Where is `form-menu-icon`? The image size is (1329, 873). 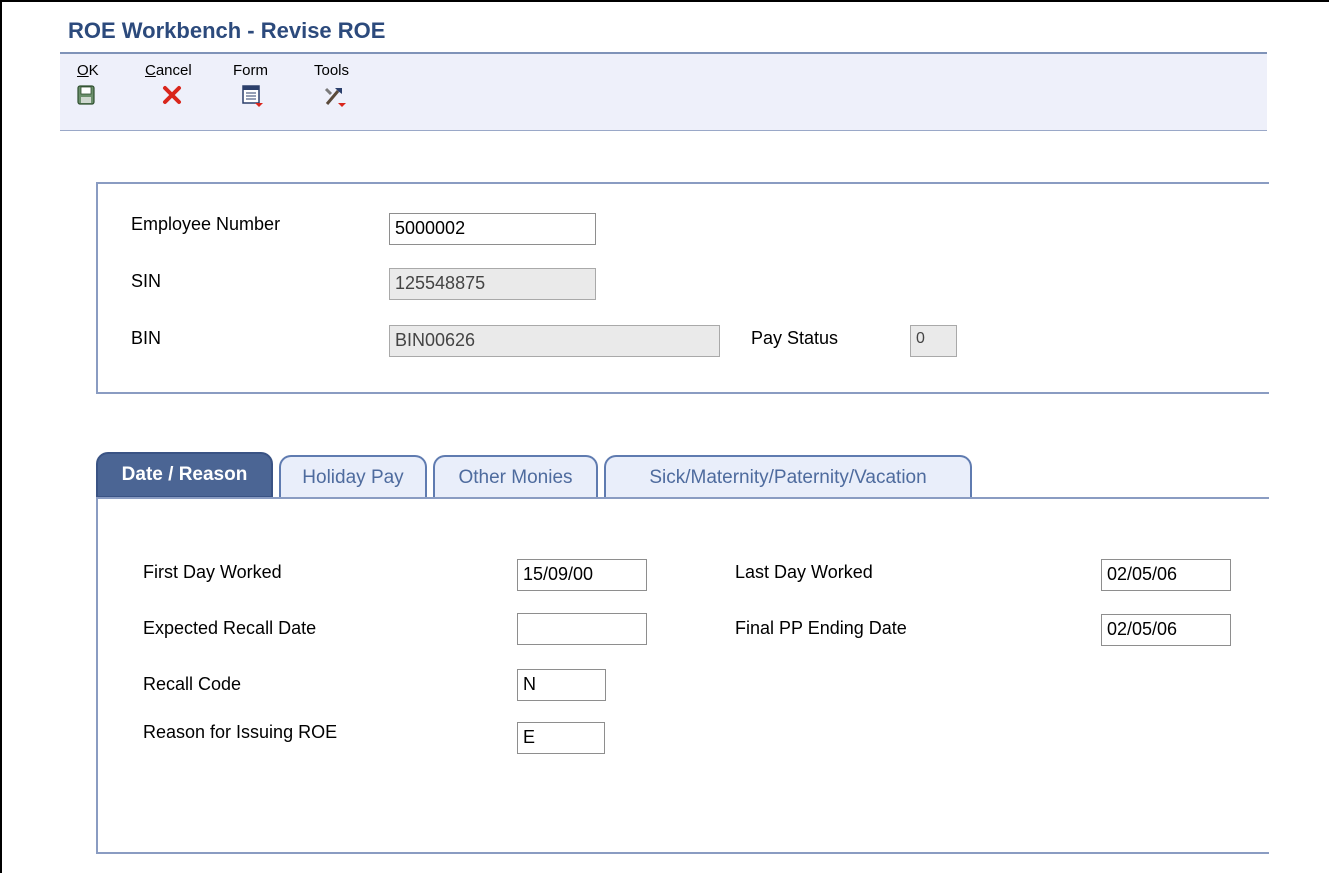 form-menu-icon is located at coordinates (253, 98).